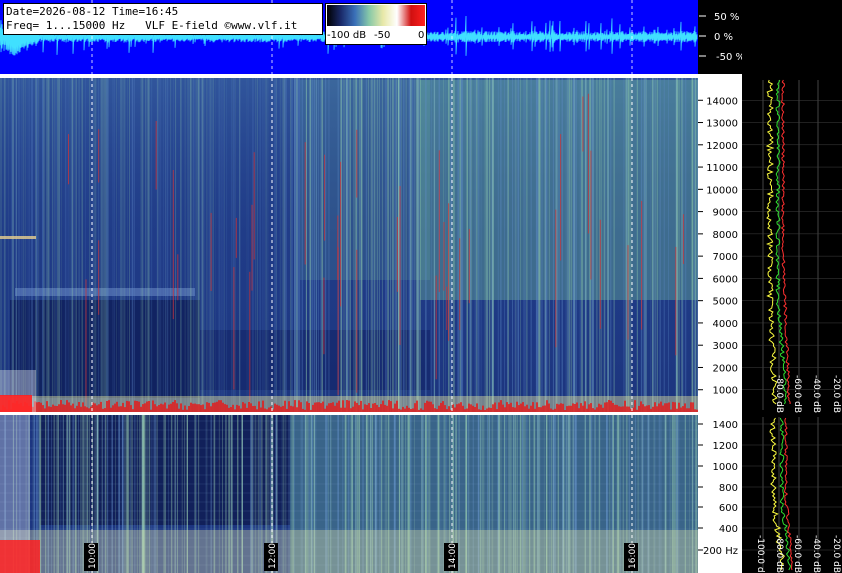  What do you see at coordinates (726, 17) in the screenshot?
I see `waveform-tick-label: 50 %` at bounding box center [726, 17].